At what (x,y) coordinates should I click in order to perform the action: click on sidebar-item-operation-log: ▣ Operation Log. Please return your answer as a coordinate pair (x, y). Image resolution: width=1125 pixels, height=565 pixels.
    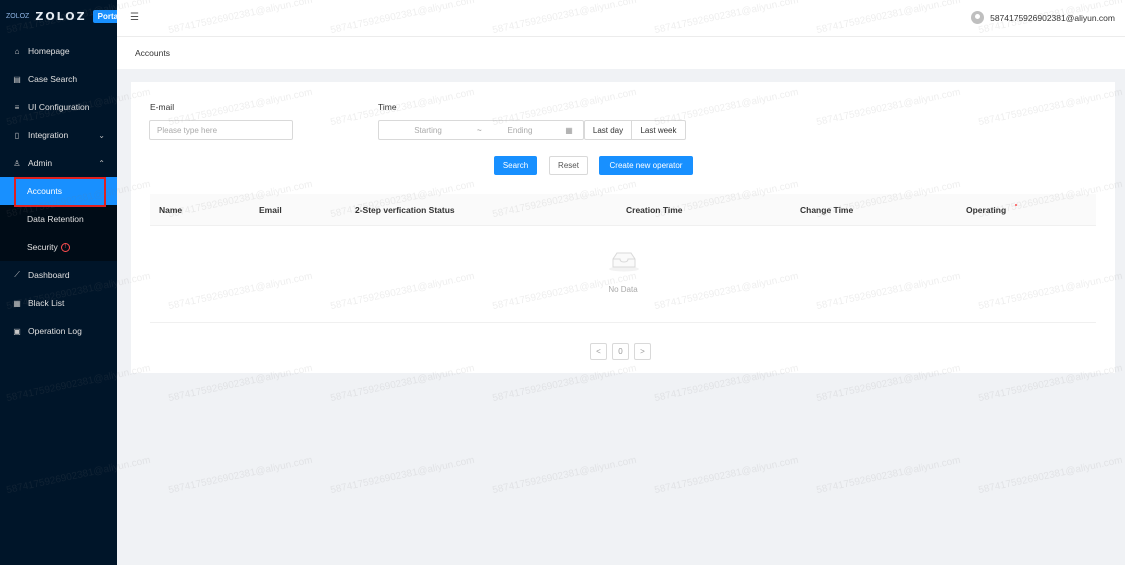
    Looking at the image, I should click on (58, 331).